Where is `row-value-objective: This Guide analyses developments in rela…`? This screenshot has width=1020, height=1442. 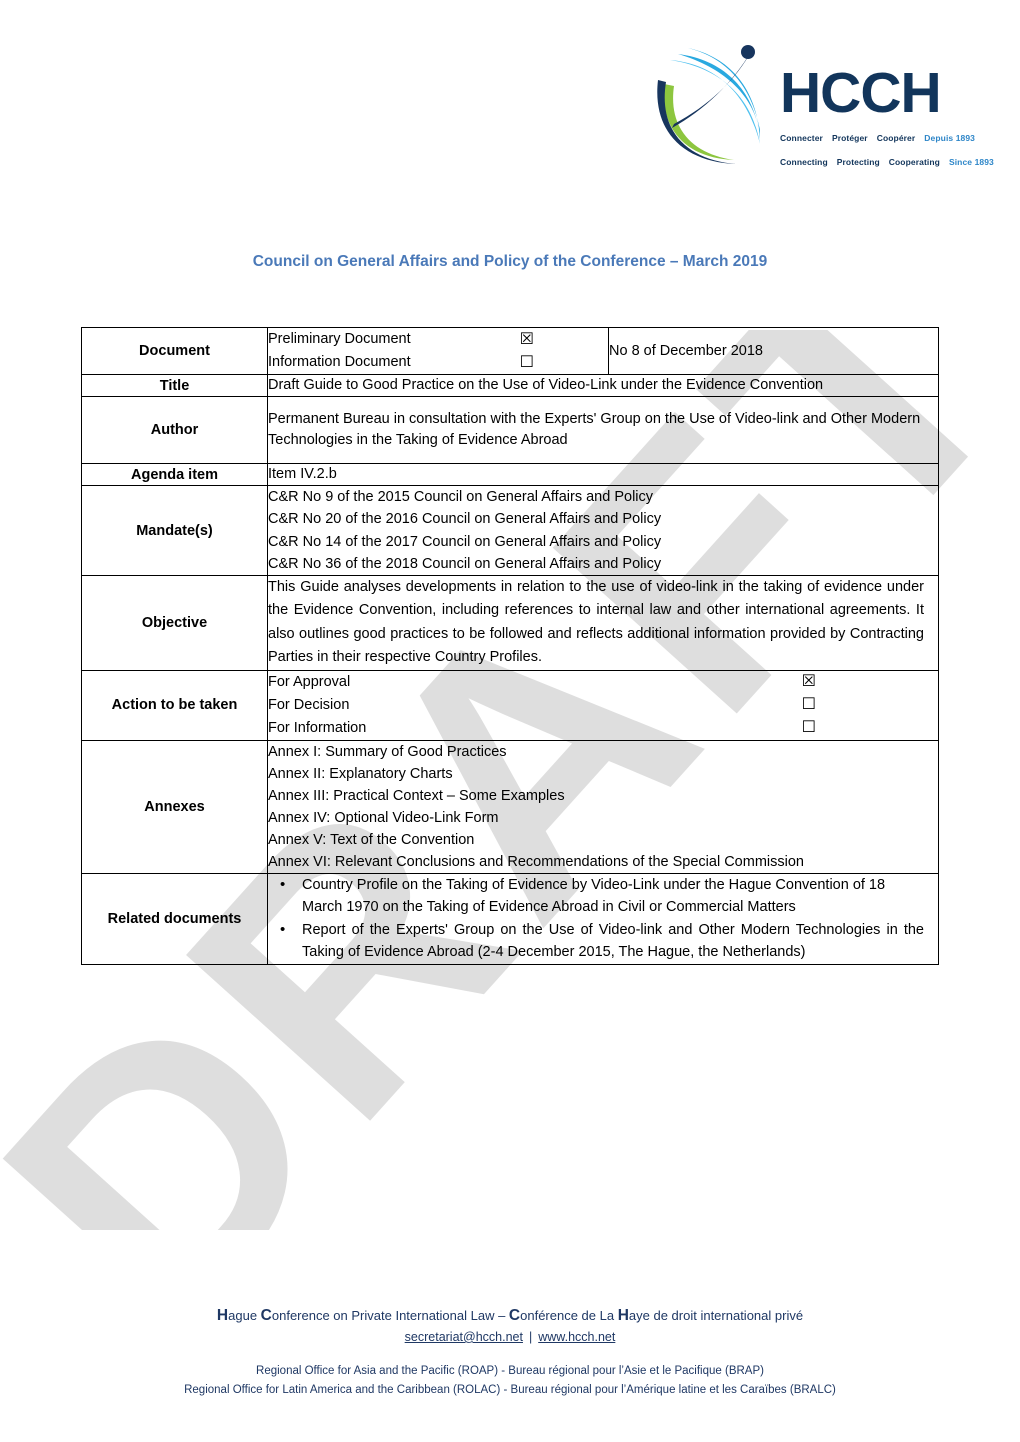
row-value-objective: This Guide analyses developments in rela… is located at coordinates (603, 622).